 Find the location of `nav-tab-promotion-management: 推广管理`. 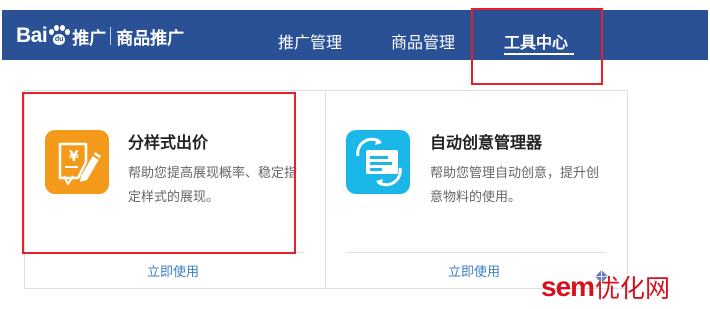

nav-tab-promotion-management: 推广管理 is located at coordinates (310, 41).